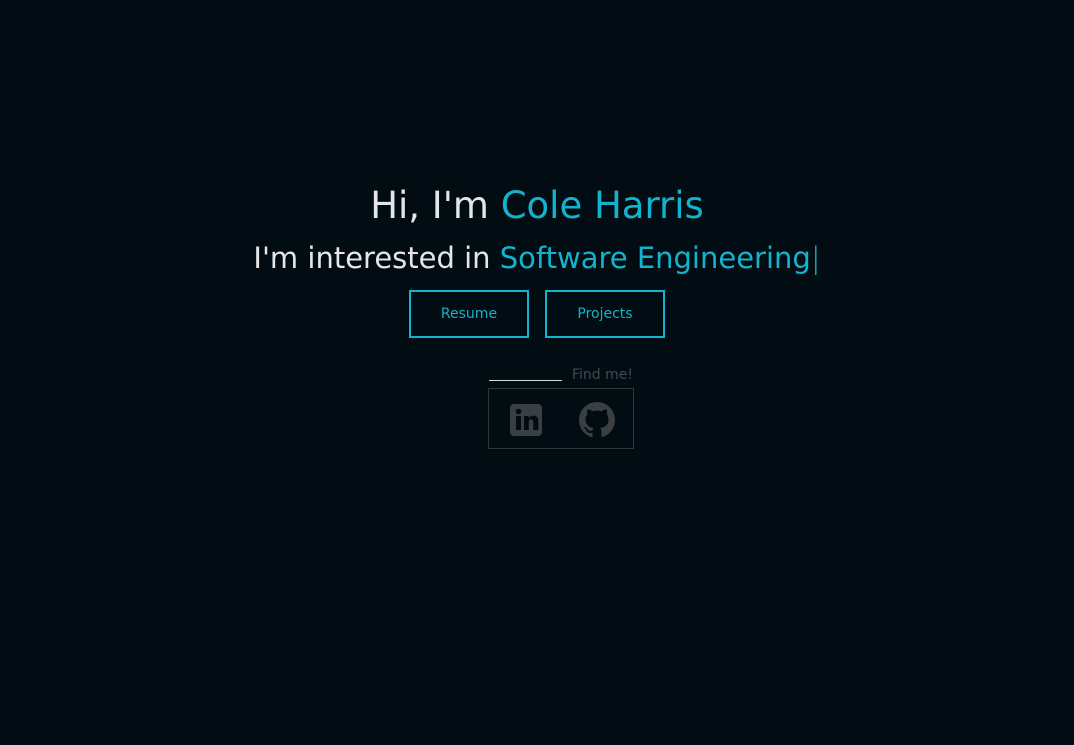 The image size is (1074, 745). Describe the element at coordinates (815, 258) in the screenshot. I see `typing-cursor: |` at that location.